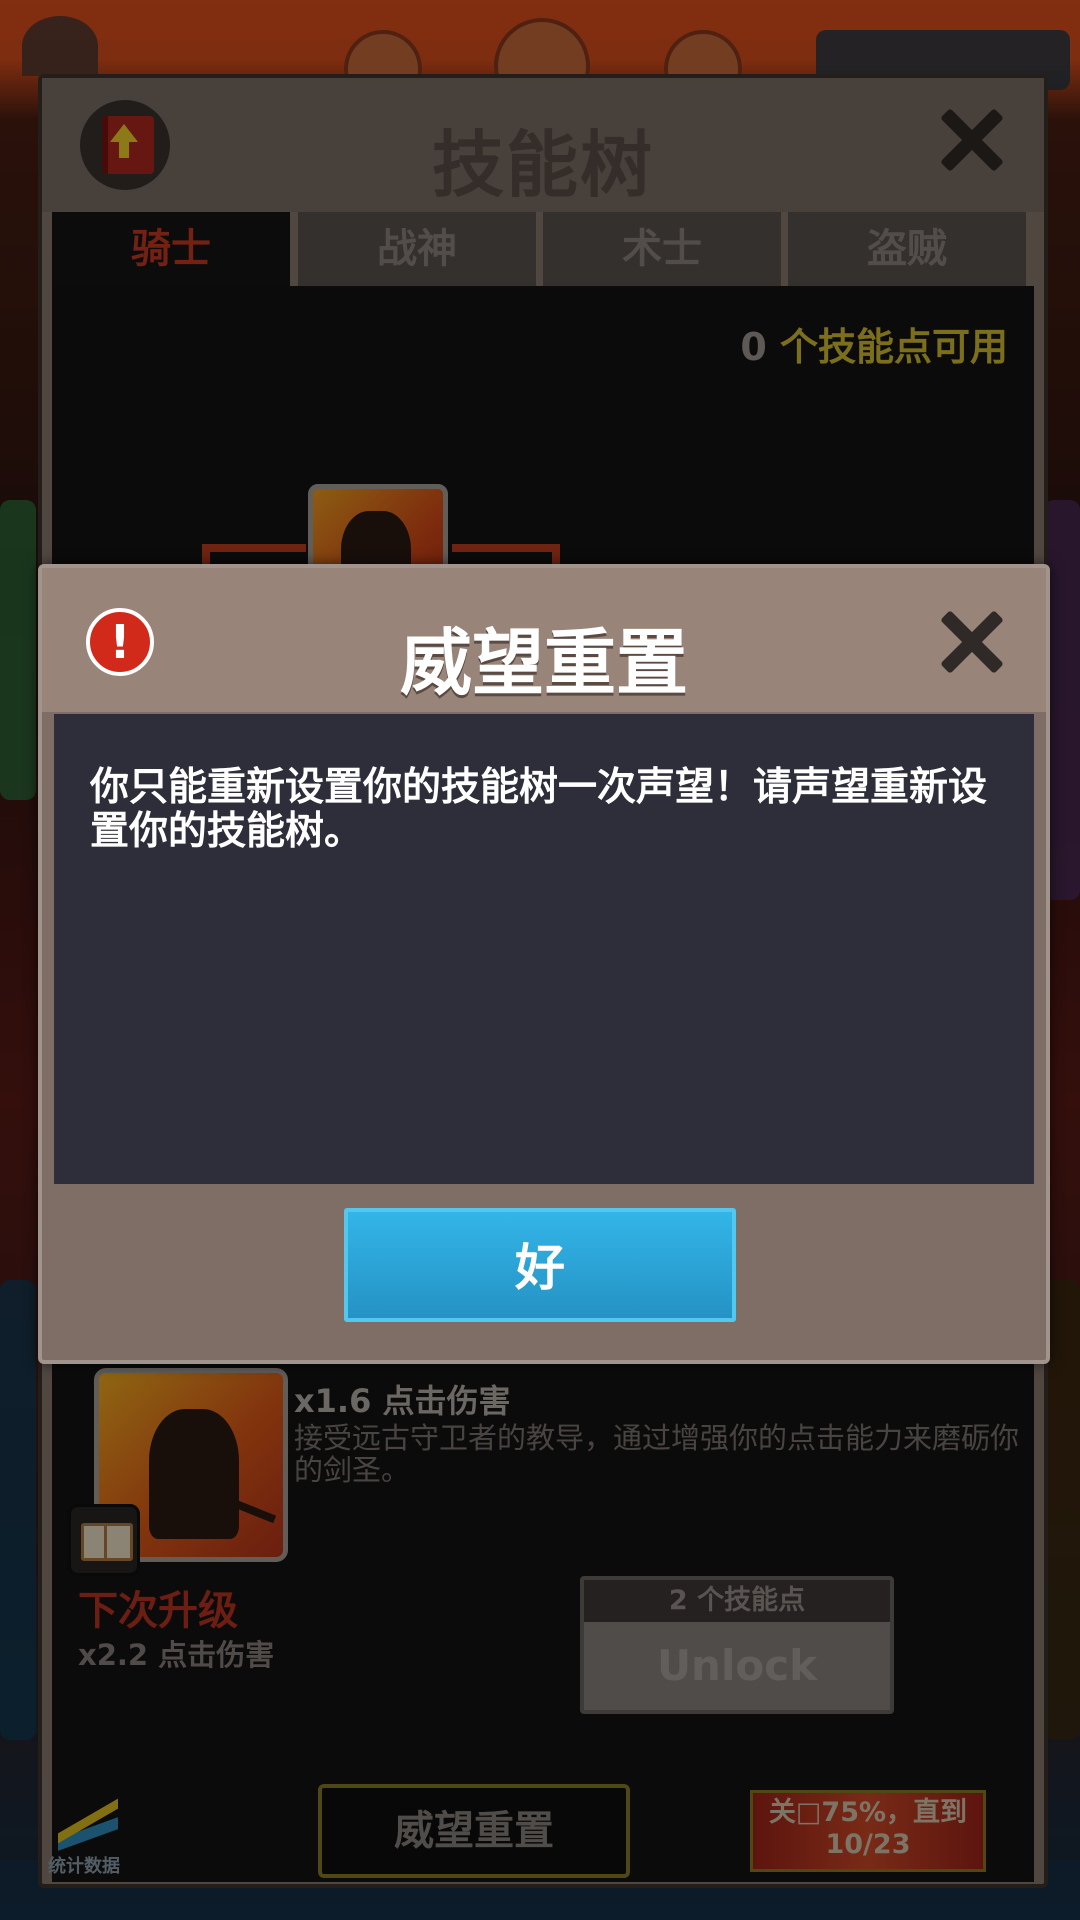  What do you see at coordinates (539, 809) in the screenshot?
I see `dialog-message: 你只能重新设置你的技能树一次声望！请声望重新设置你的技能树。` at bounding box center [539, 809].